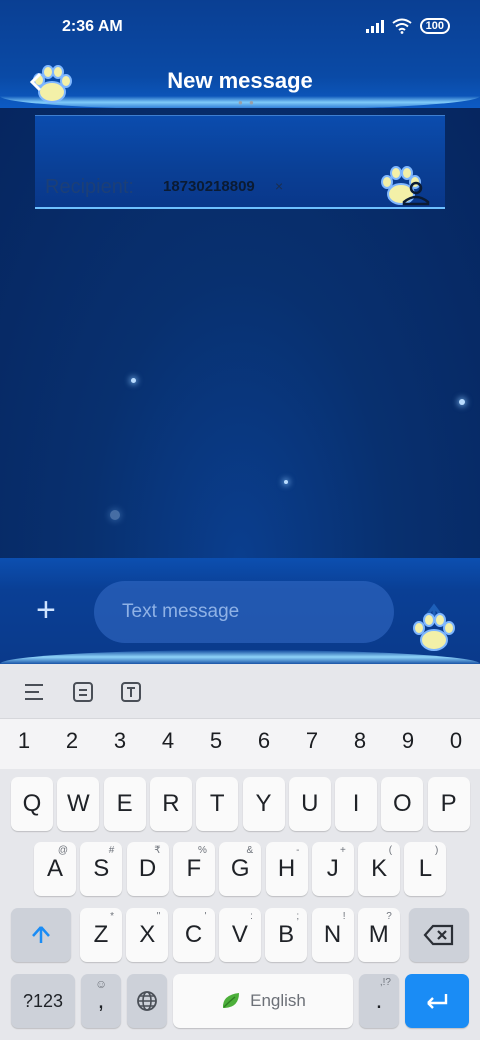 Image resolution: width=480 pixels, height=1040 pixels. I want to click on key-e-label: E, so click(124, 803).